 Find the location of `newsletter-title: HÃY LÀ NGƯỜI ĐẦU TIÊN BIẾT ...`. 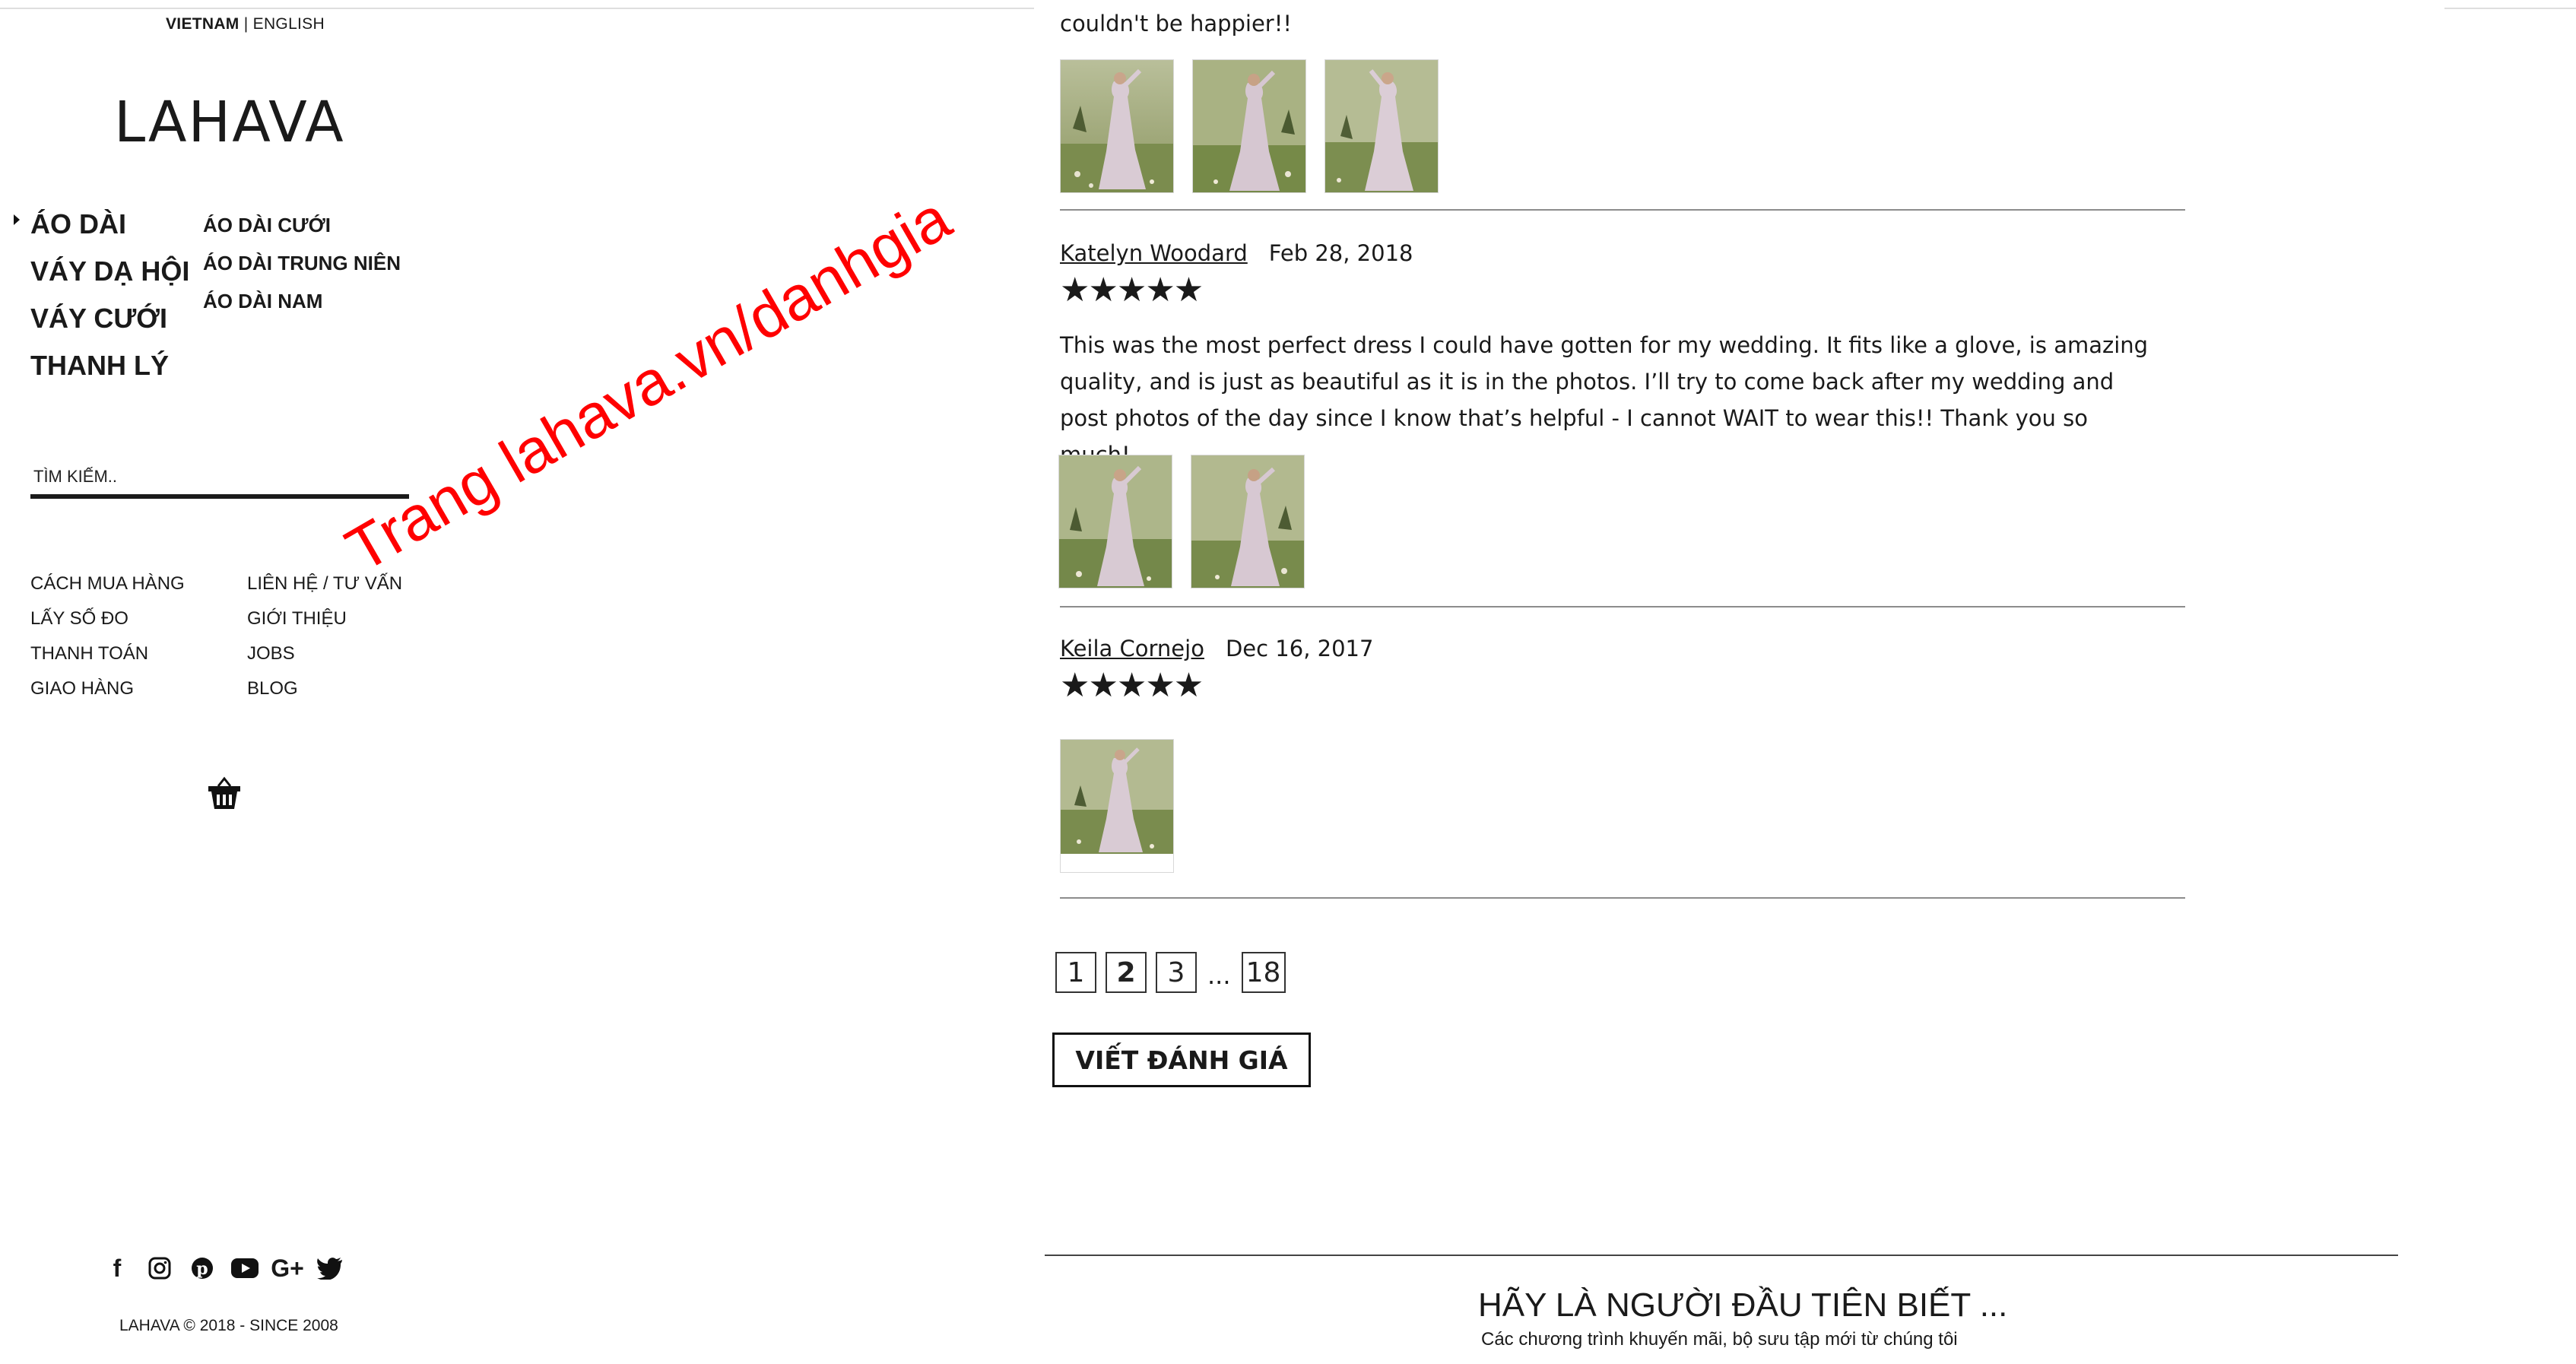

newsletter-title: HÃY LÀ NGƯỜI ĐẦU TIÊN BIẾT ... is located at coordinates (1743, 1305).